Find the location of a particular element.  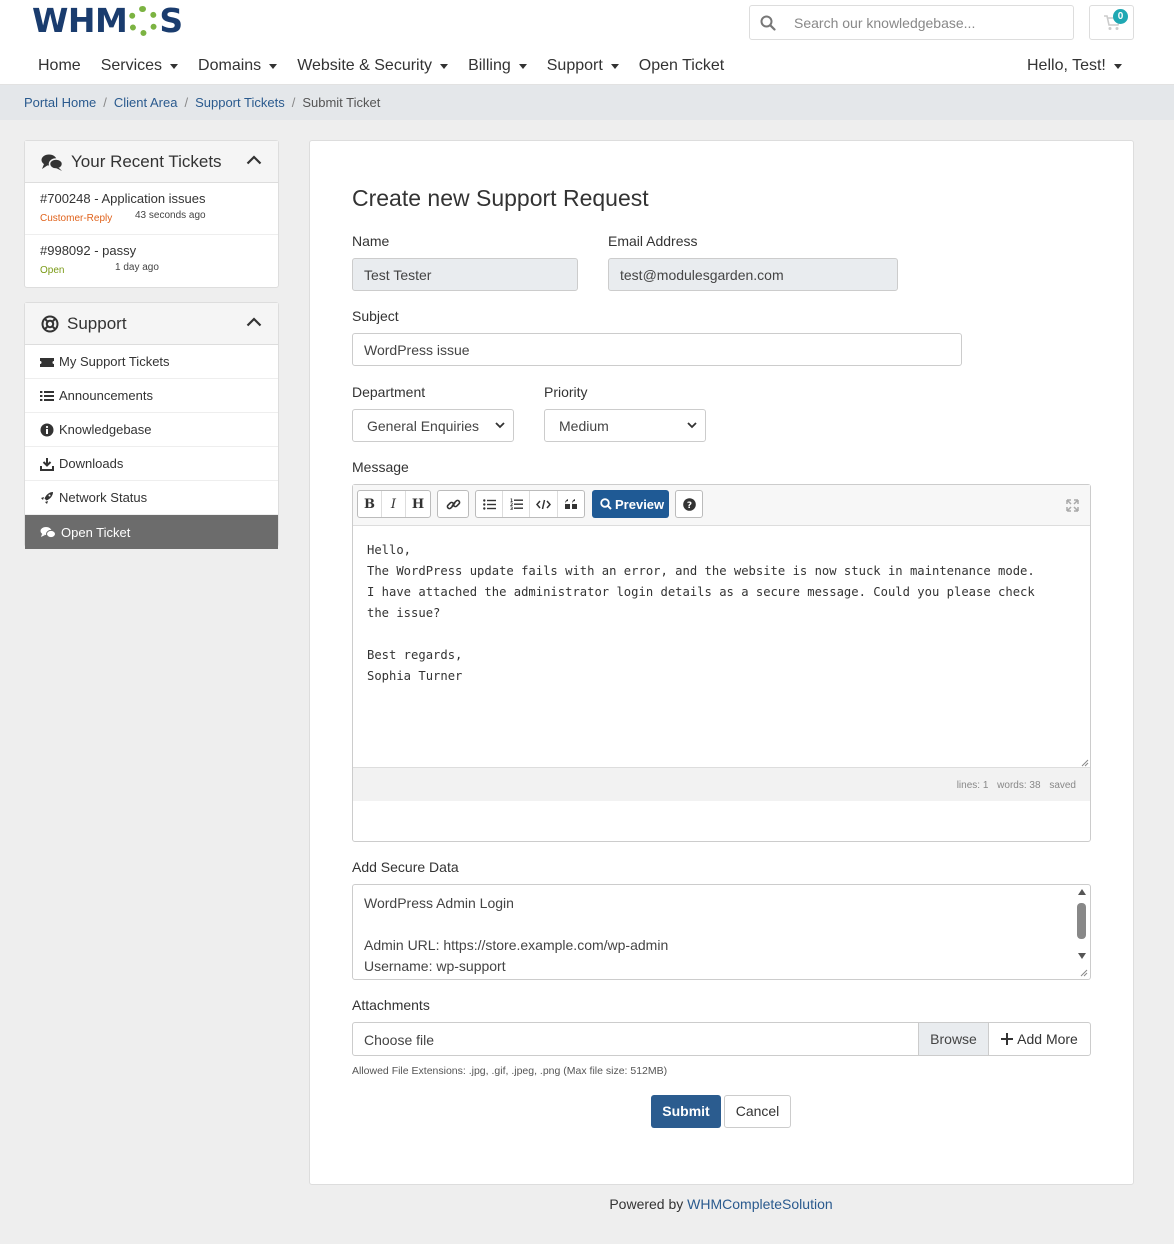

heading-icon: H is located at coordinates (418, 504).